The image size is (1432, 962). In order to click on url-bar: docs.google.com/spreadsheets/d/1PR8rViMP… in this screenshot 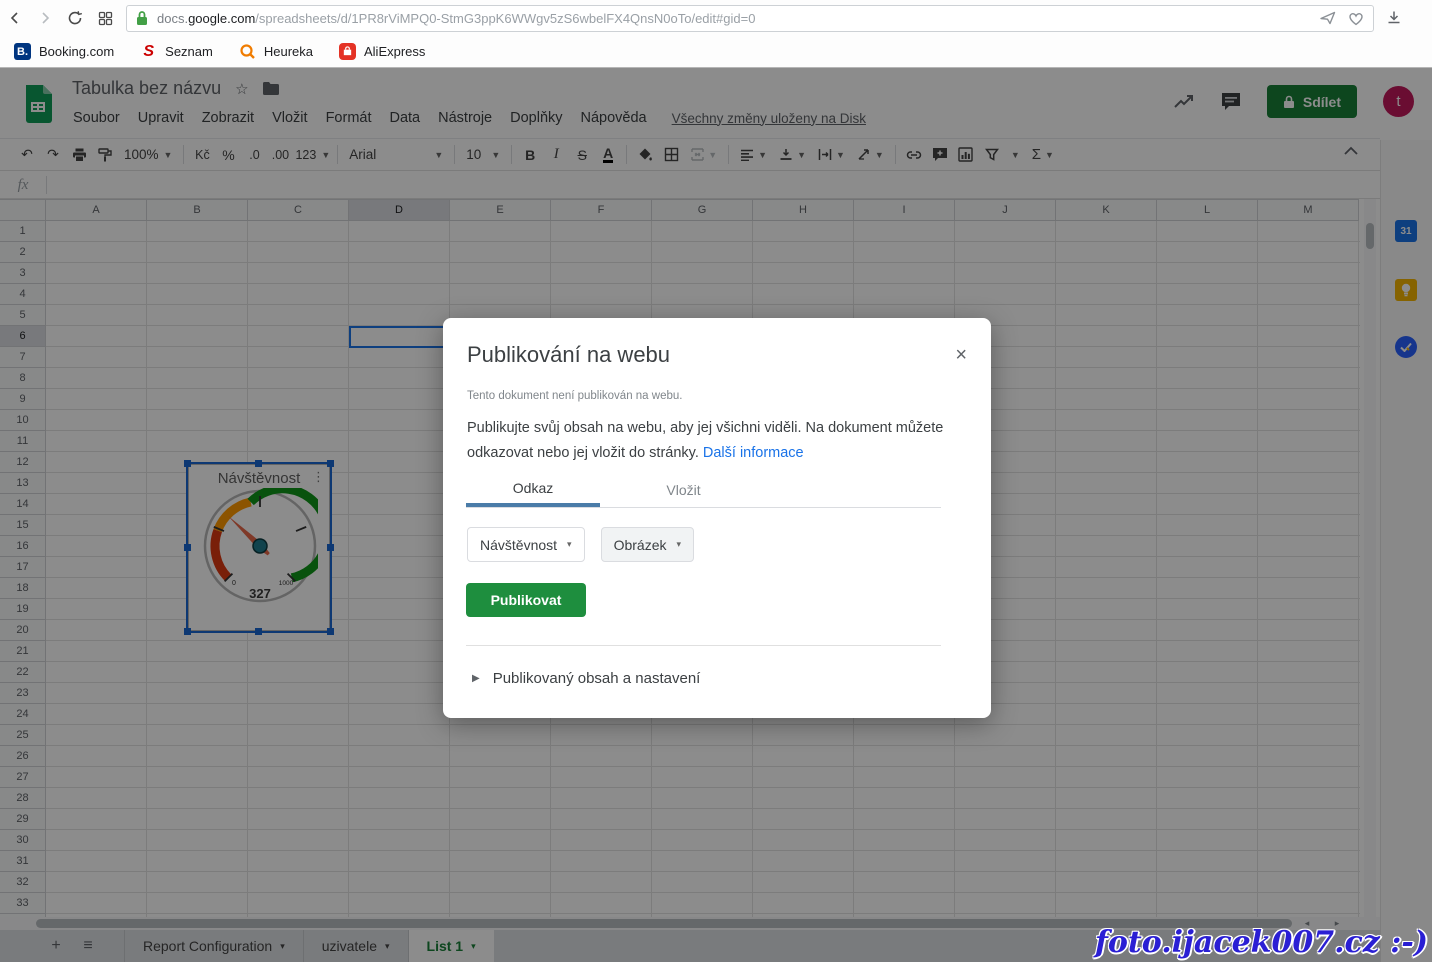, I will do `click(750, 18)`.